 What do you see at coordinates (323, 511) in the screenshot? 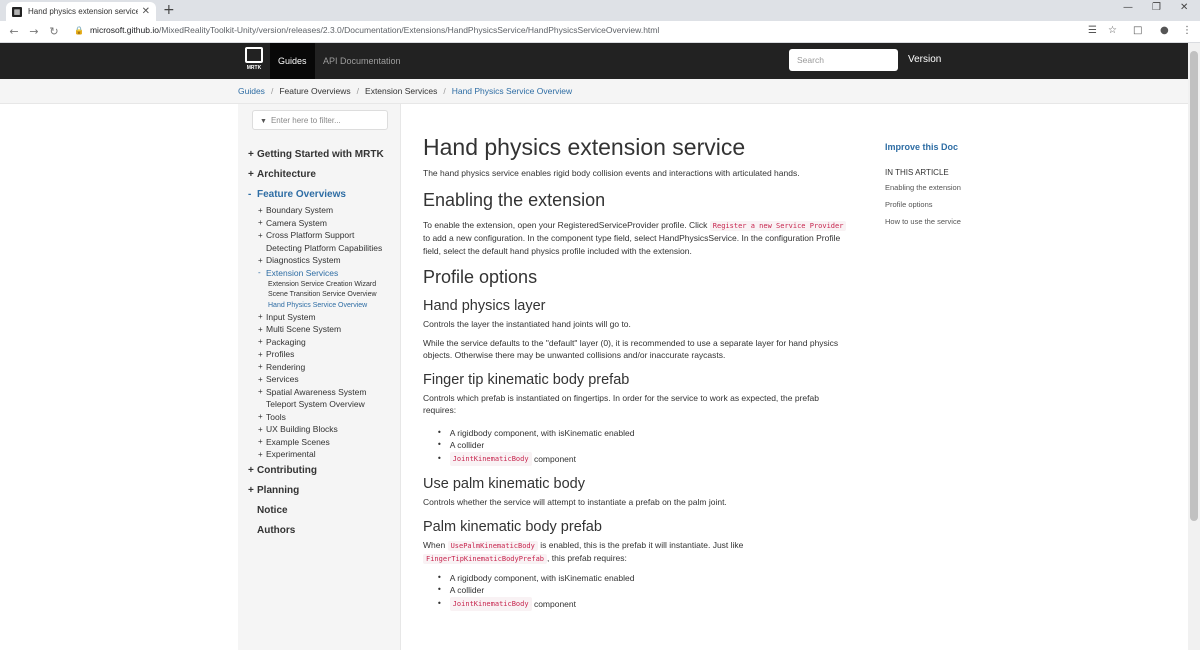
I see `toc-notice: Notice` at bounding box center [323, 511].